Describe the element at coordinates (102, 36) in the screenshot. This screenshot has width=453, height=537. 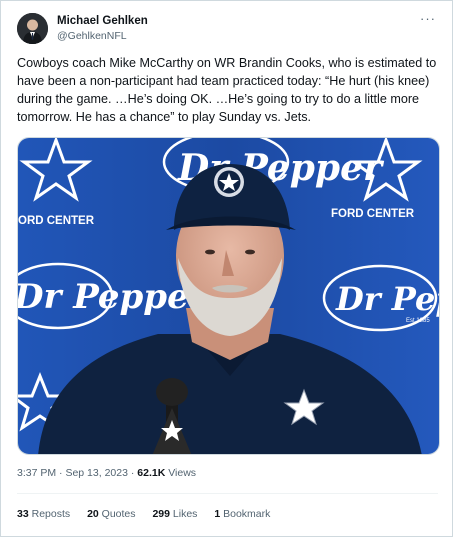
I see `author-handle: @GehlkenNFL` at that location.